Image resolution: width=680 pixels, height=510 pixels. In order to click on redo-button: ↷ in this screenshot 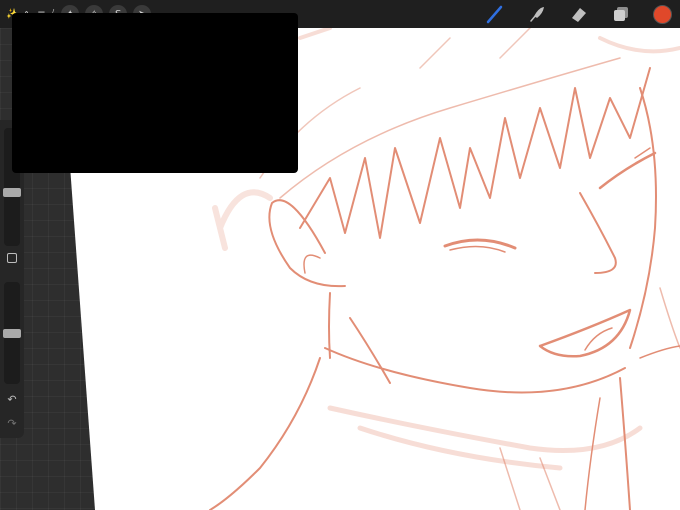, I will do `click(12, 424)`.